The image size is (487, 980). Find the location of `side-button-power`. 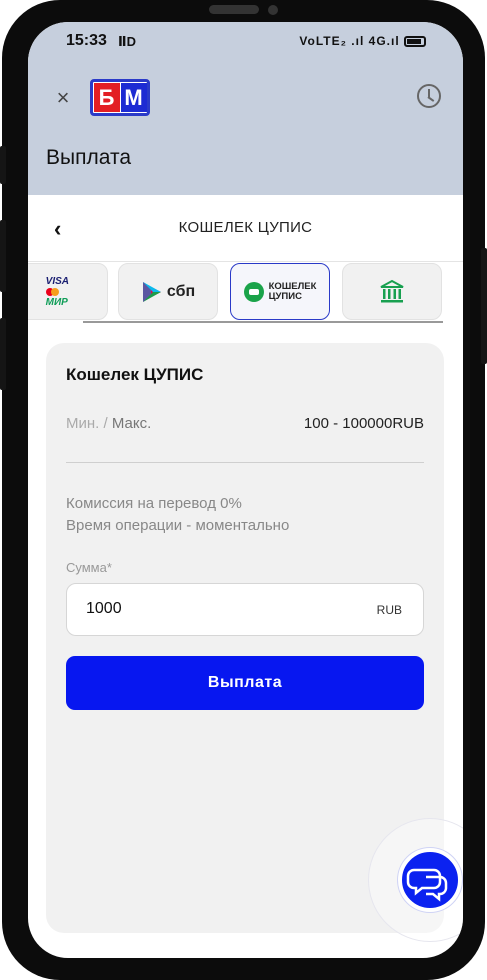

side-button-power is located at coordinates (484, 306).